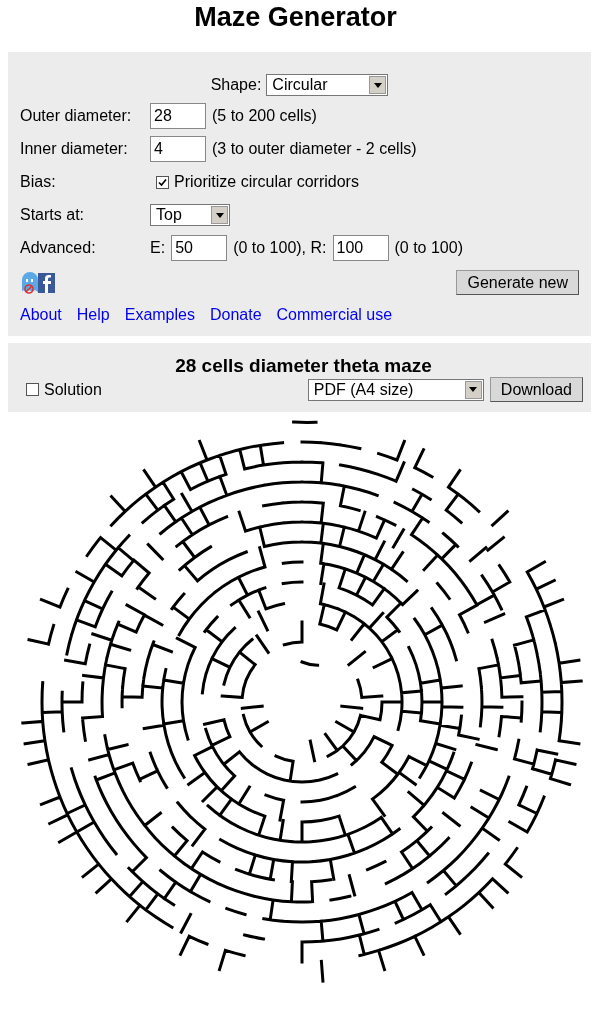 Image resolution: width=591 pixels, height=1016 pixels. What do you see at coordinates (395, 389) in the screenshot?
I see `format-select: PDF (A4 size)` at bounding box center [395, 389].